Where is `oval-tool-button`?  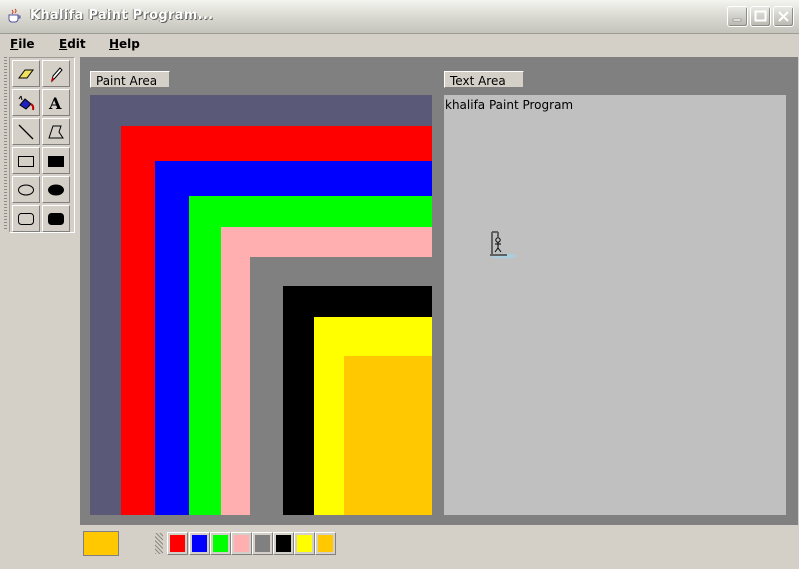 oval-tool-button is located at coordinates (26, 189).